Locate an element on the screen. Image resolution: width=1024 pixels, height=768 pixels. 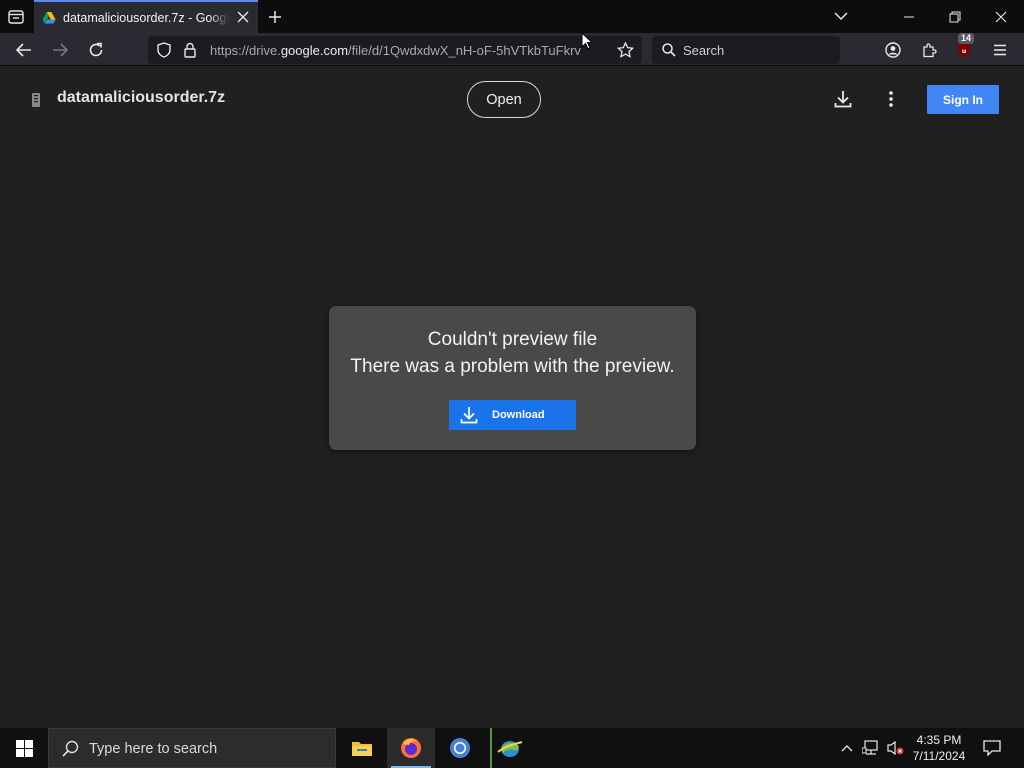
chevron-down-icon is located at coordinates (841, 16).